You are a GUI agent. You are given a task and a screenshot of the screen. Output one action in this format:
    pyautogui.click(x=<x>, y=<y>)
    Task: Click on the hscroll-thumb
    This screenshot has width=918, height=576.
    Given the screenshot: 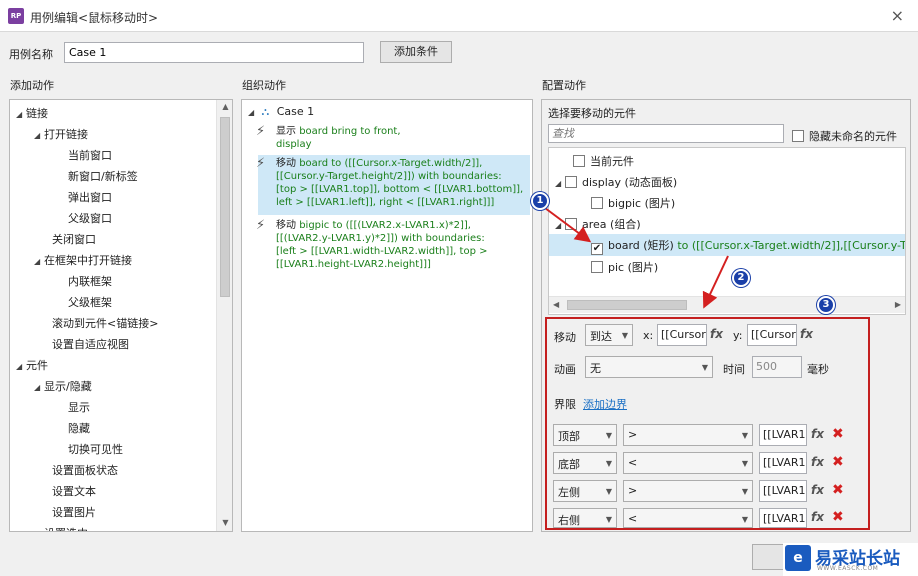 What is the action you would take?
    pyautogui.click(x=627, y=305)
    